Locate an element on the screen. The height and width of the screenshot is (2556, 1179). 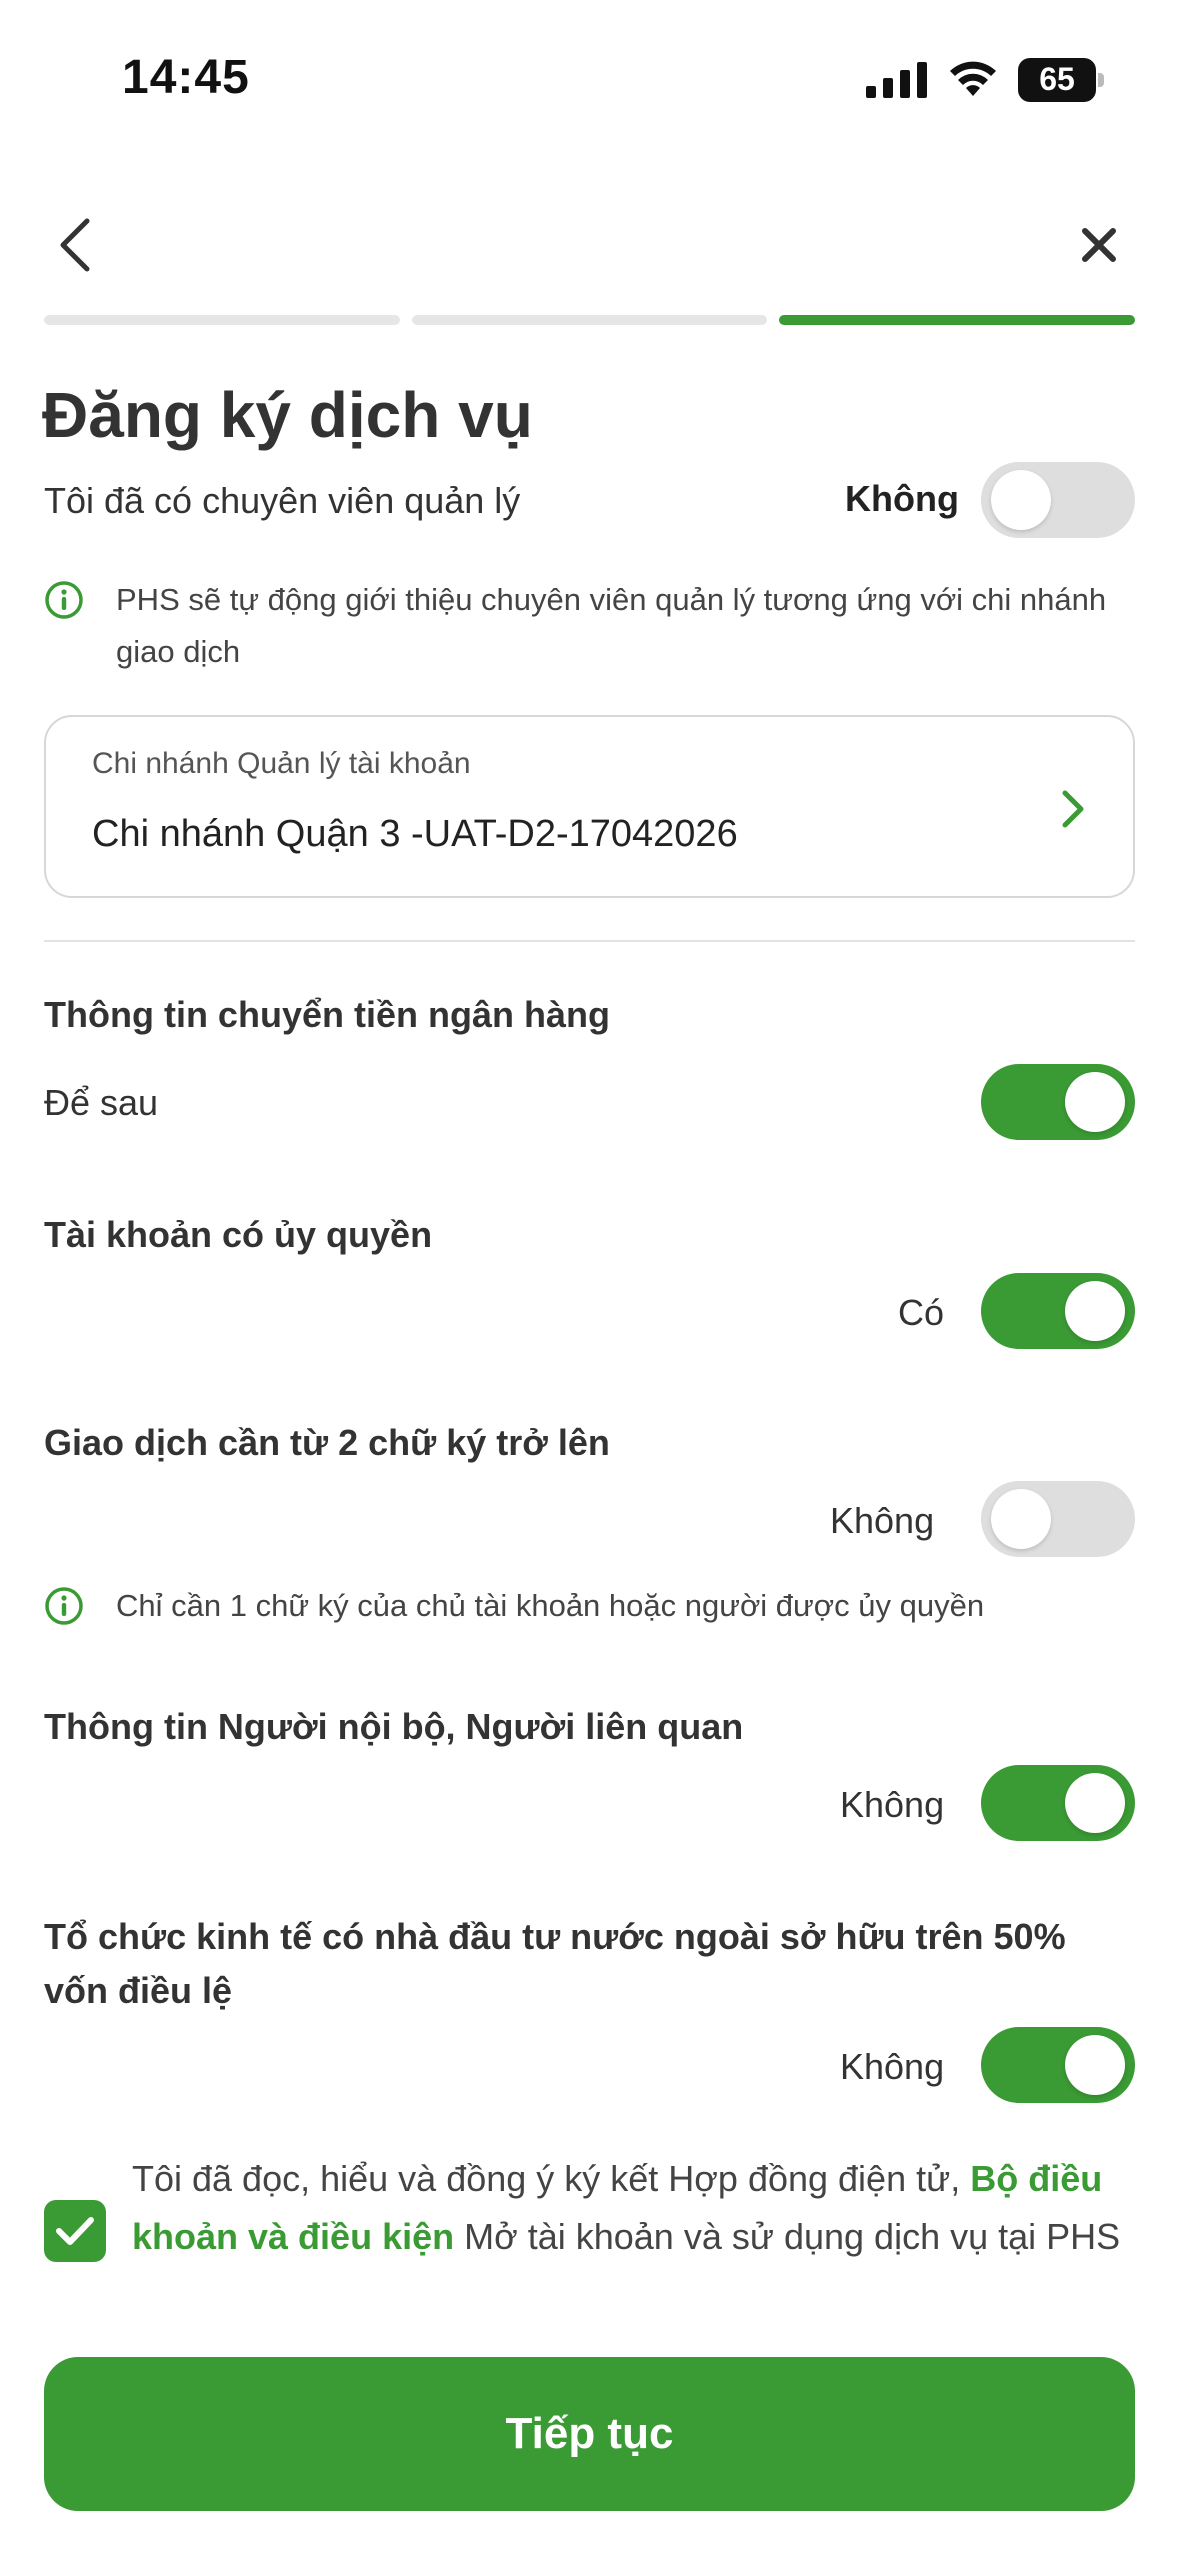
multi-sign-toggle is located at coordinates (1058, 1519).